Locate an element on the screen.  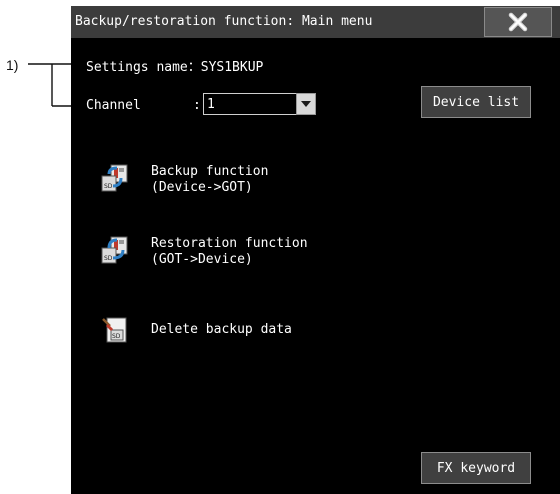
restoration-function-title: Restoration function is located at coordinates (229, 243).